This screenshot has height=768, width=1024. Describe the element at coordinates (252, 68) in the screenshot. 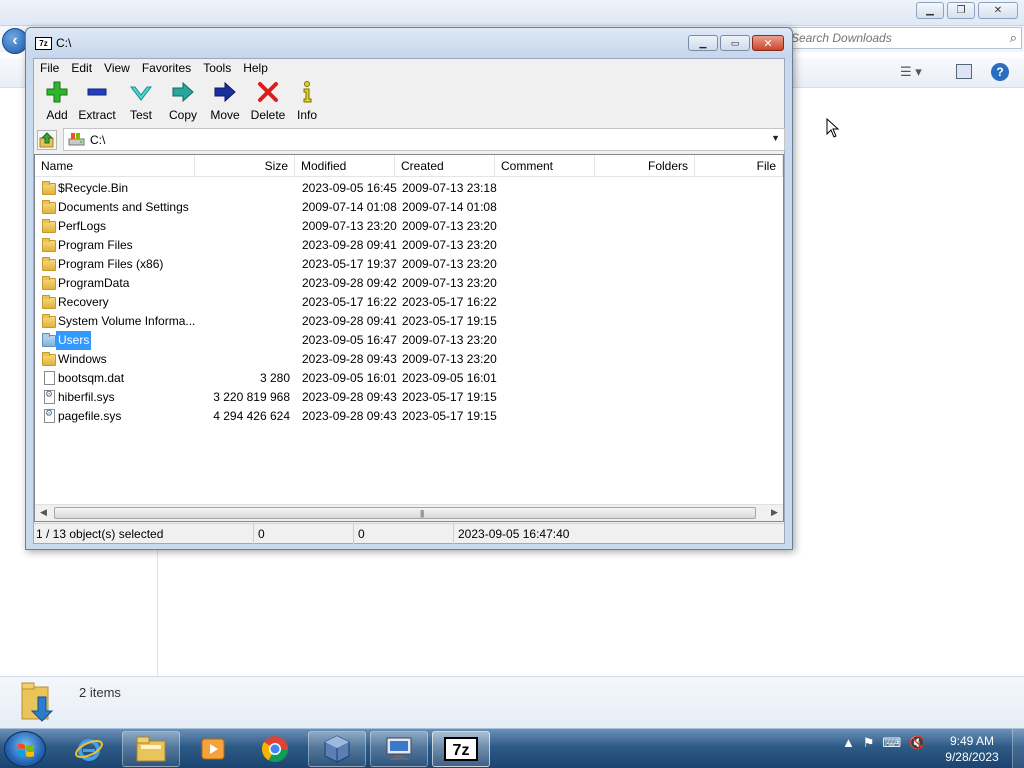

I see `menu-help: Help` at that location.